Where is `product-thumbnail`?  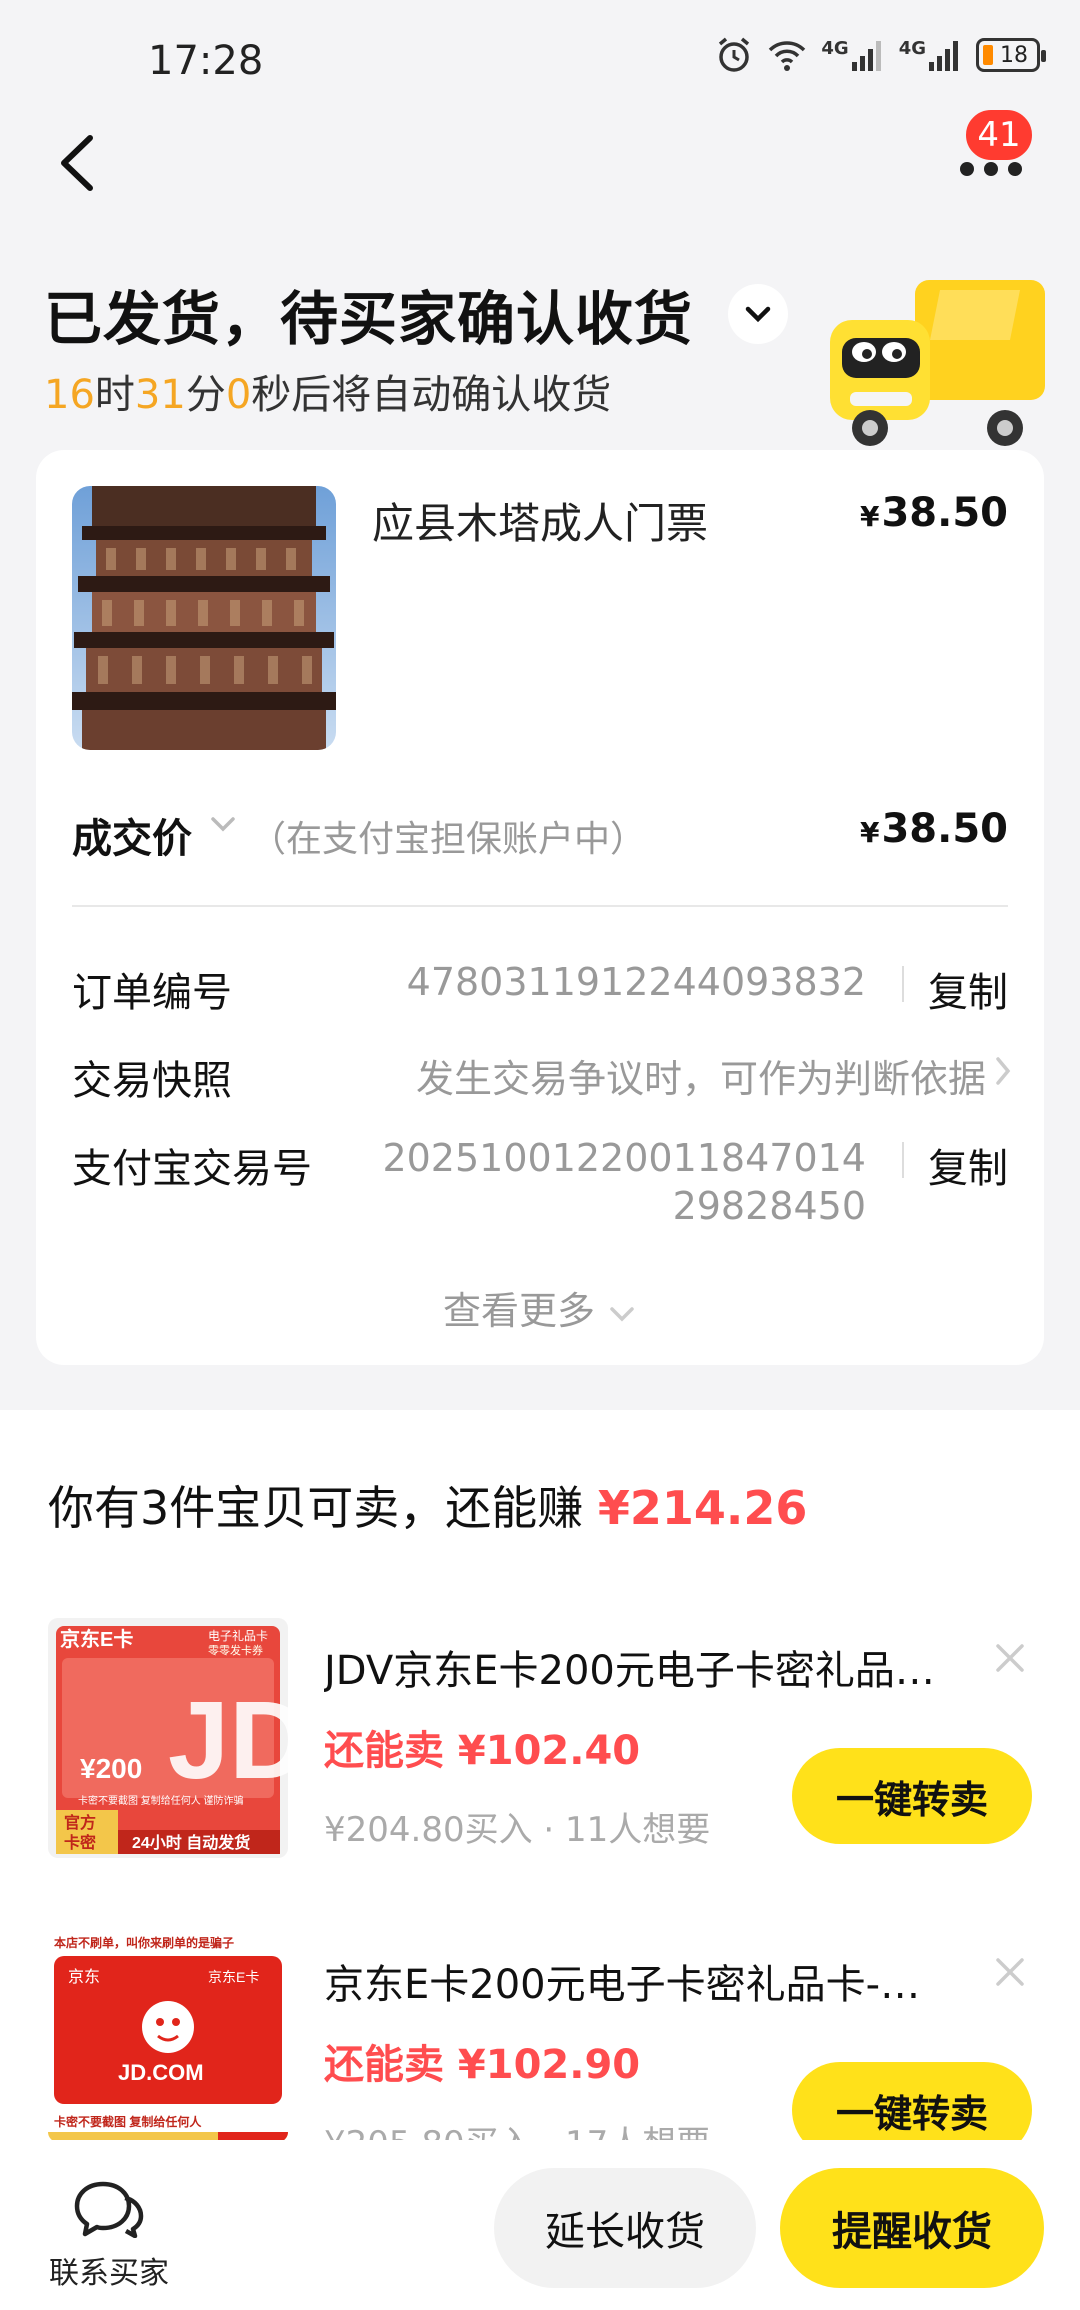
product-thumbnail is located at coordinates (204, 618).